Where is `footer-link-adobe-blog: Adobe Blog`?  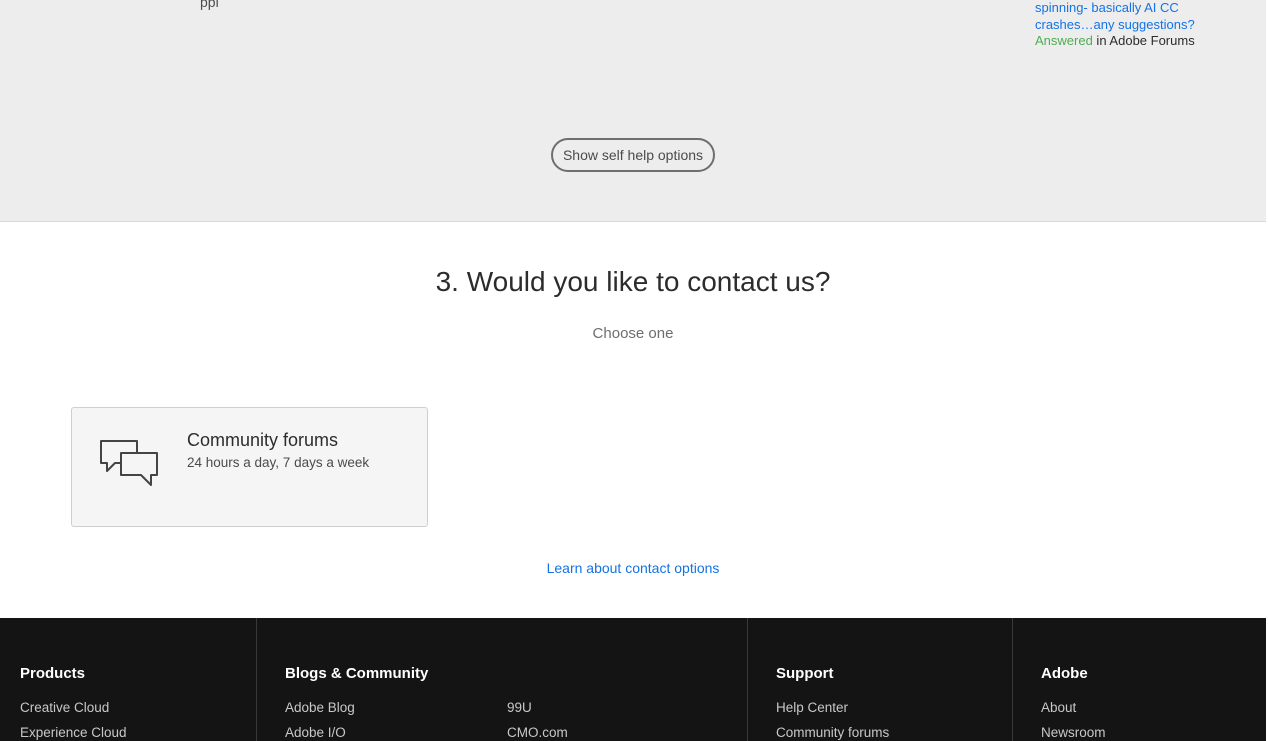 footer-link-adobe-blog: Adobe Blog is located at coordinates (320, 707).